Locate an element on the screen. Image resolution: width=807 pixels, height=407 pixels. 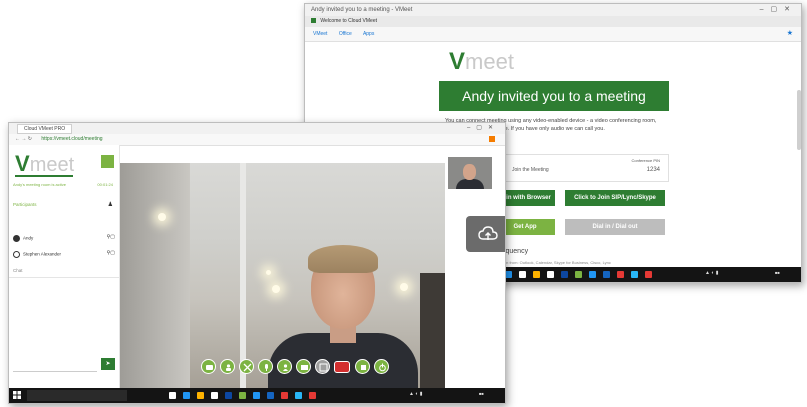
microphone-icon is located at coordinates (265, 366).